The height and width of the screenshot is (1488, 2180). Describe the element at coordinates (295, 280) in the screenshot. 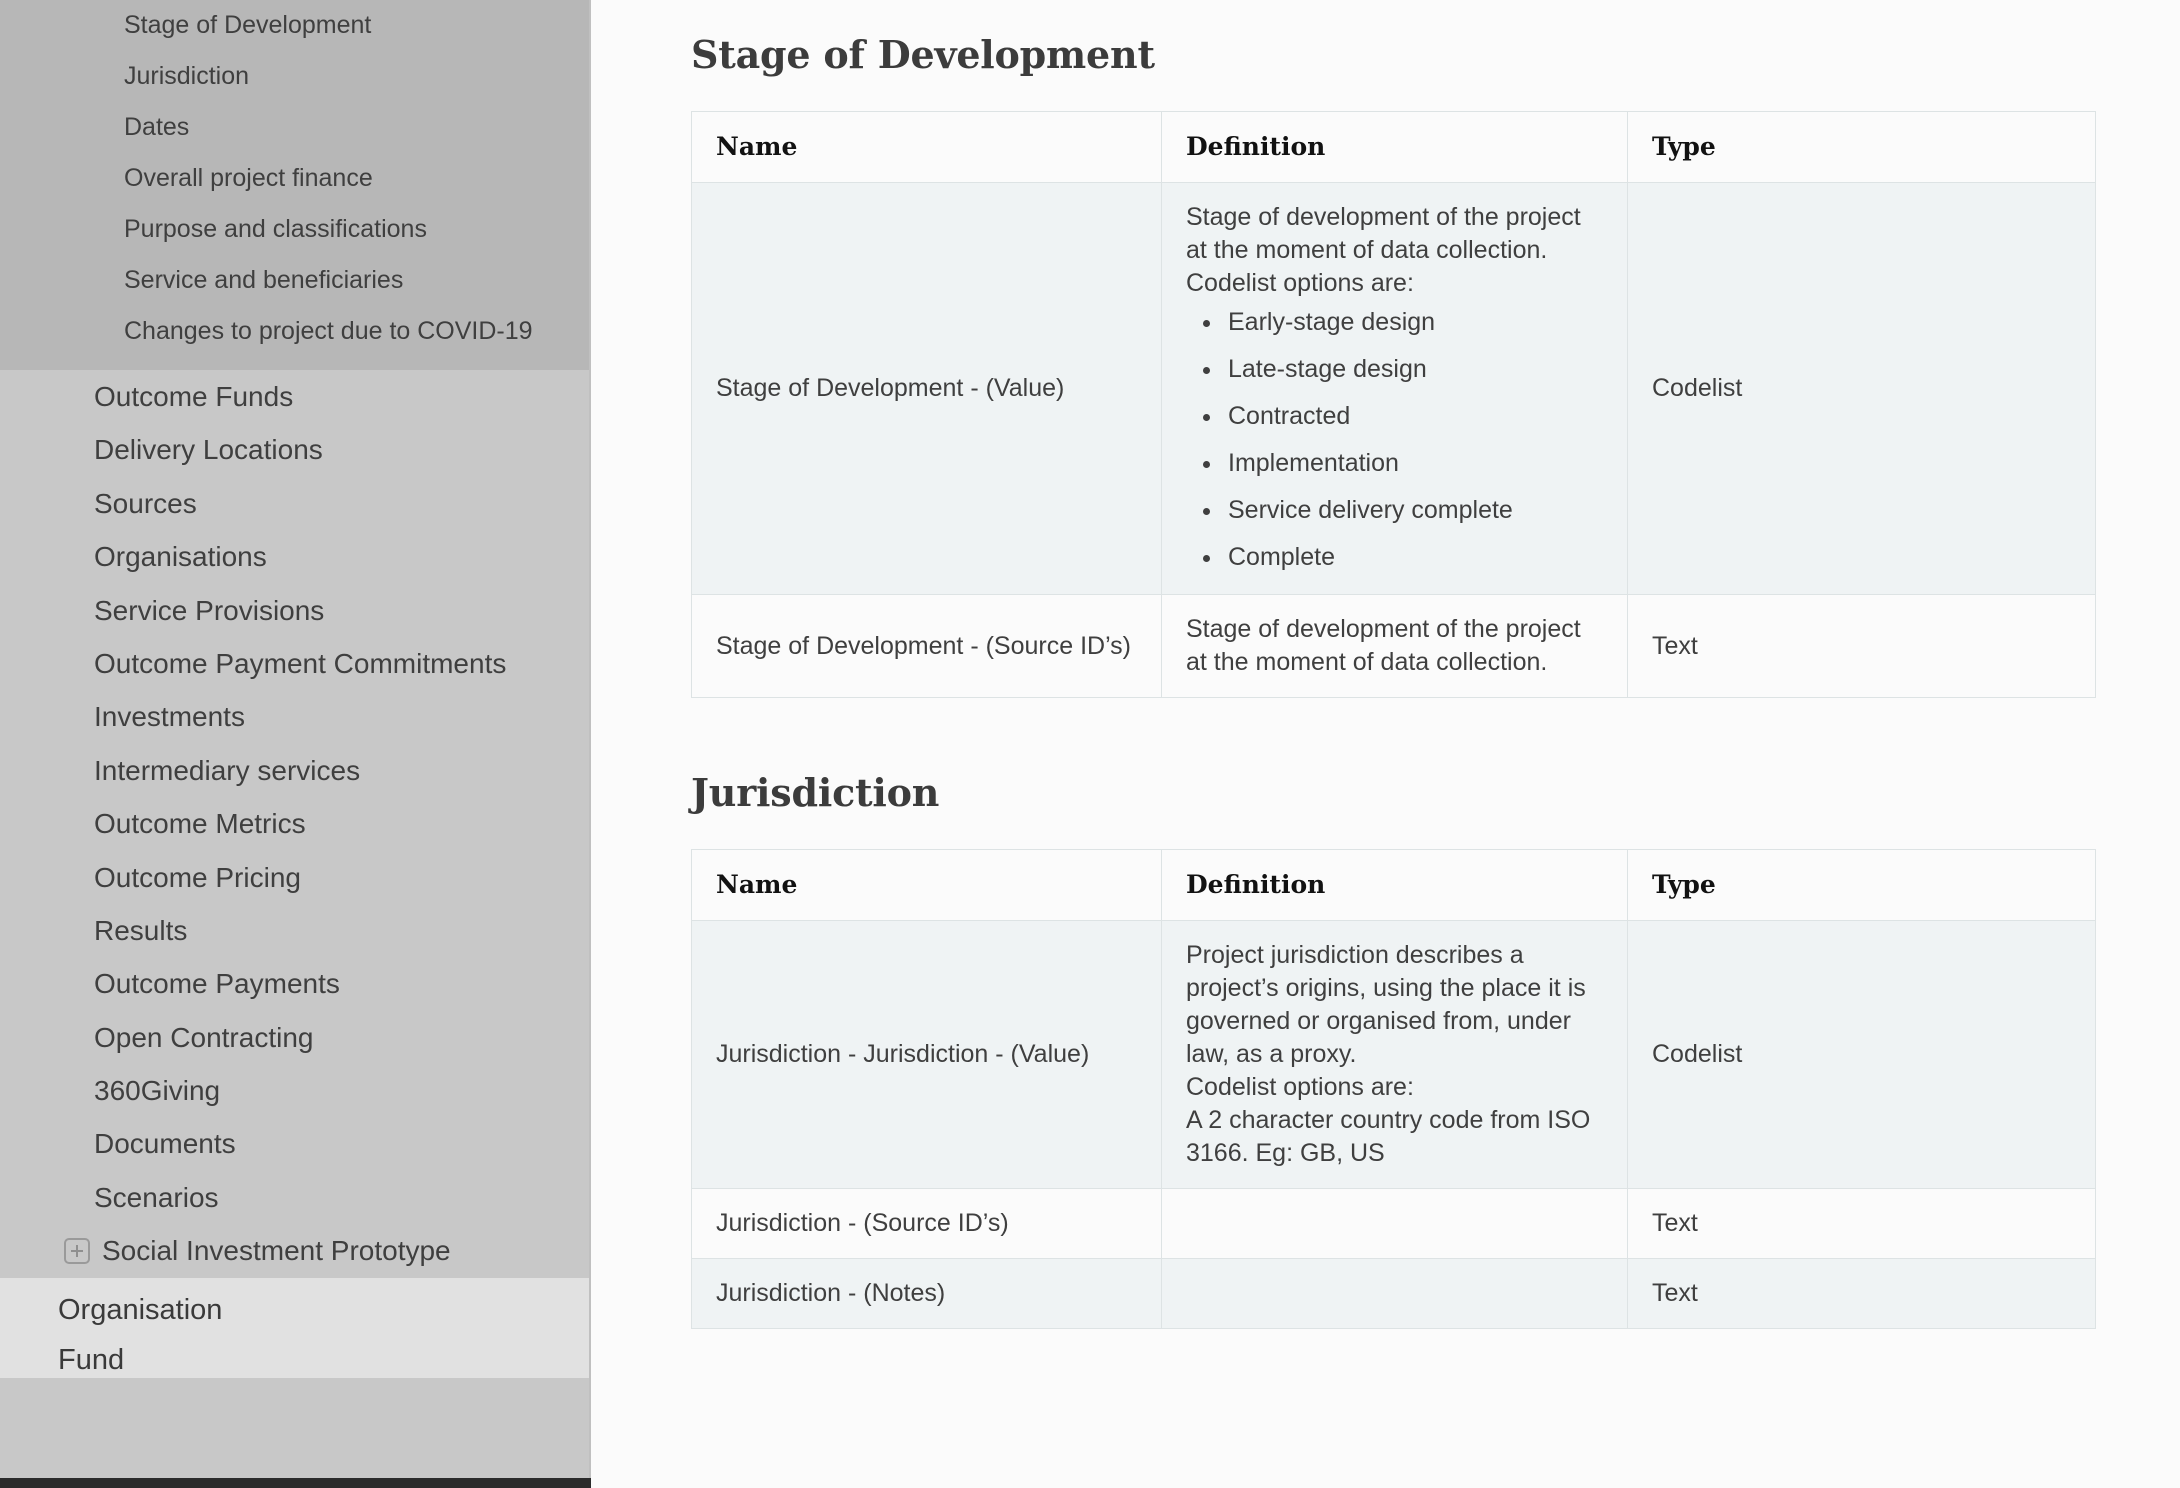

I see `sidebar-subitem: Service and beneficiaries` at that location.